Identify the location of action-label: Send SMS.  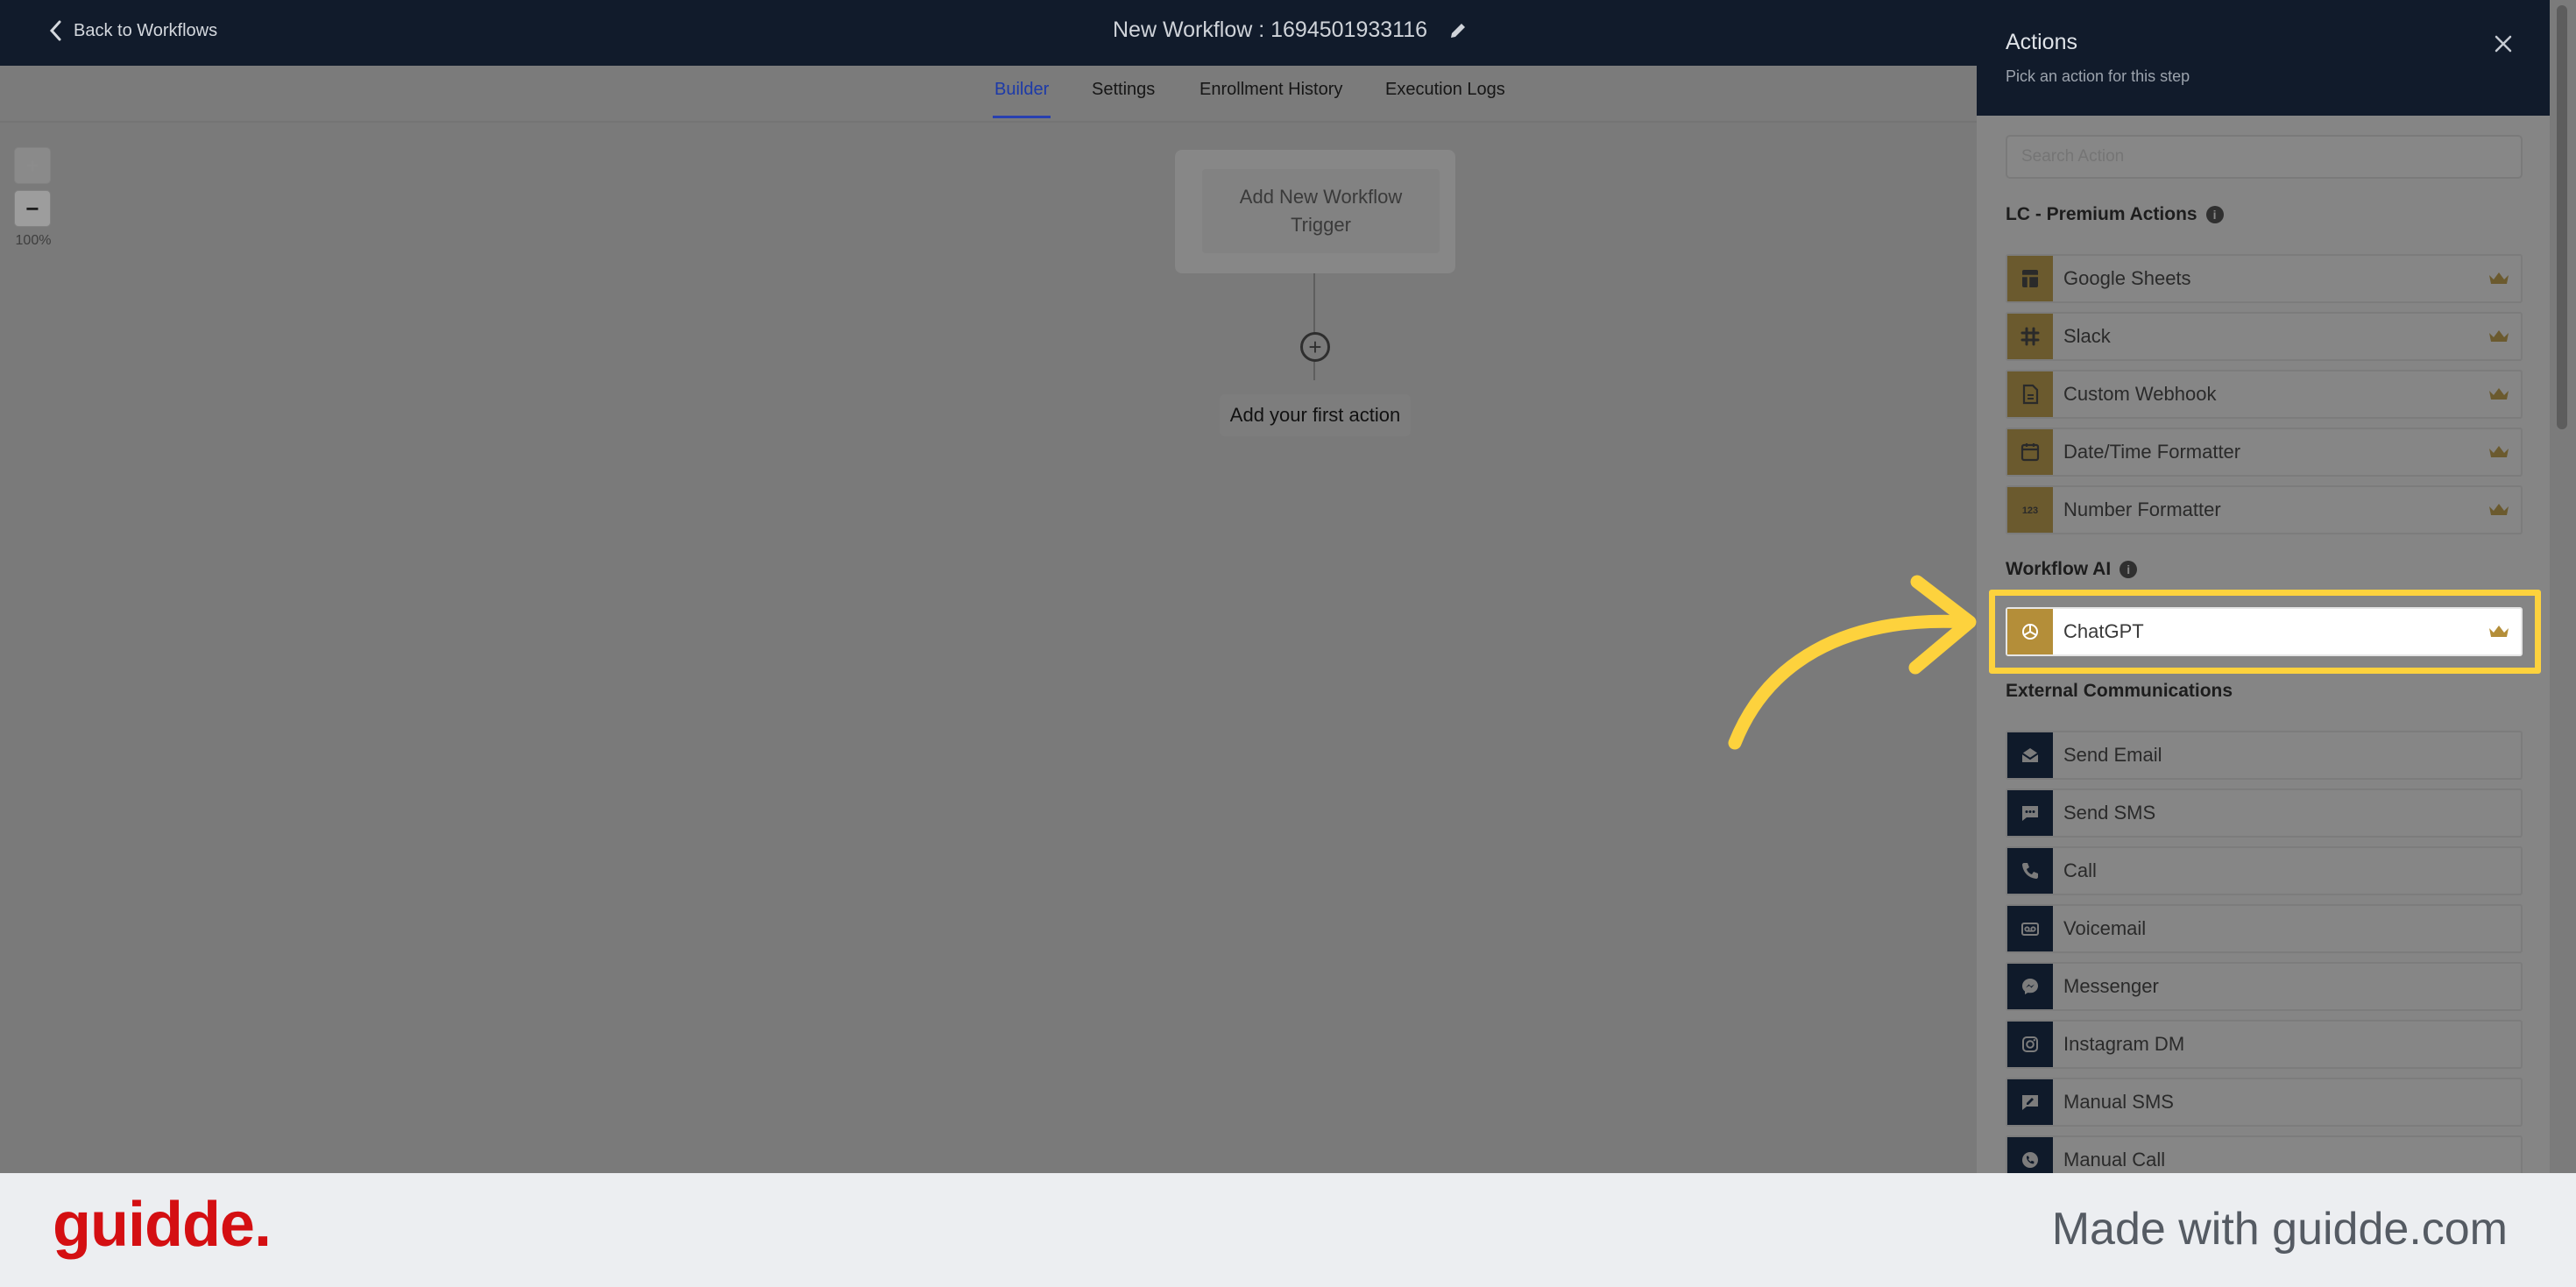
(2109, 813).